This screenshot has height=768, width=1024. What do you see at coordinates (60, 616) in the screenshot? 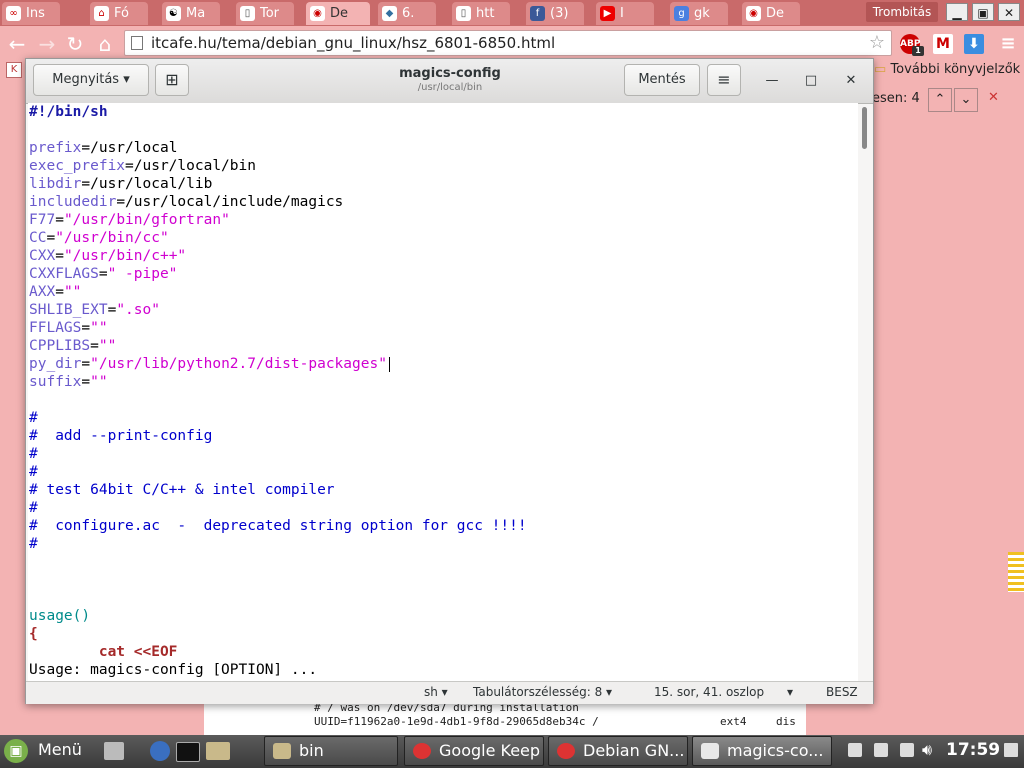
I see `code-token: usage()` at bounding box center [60, 616].